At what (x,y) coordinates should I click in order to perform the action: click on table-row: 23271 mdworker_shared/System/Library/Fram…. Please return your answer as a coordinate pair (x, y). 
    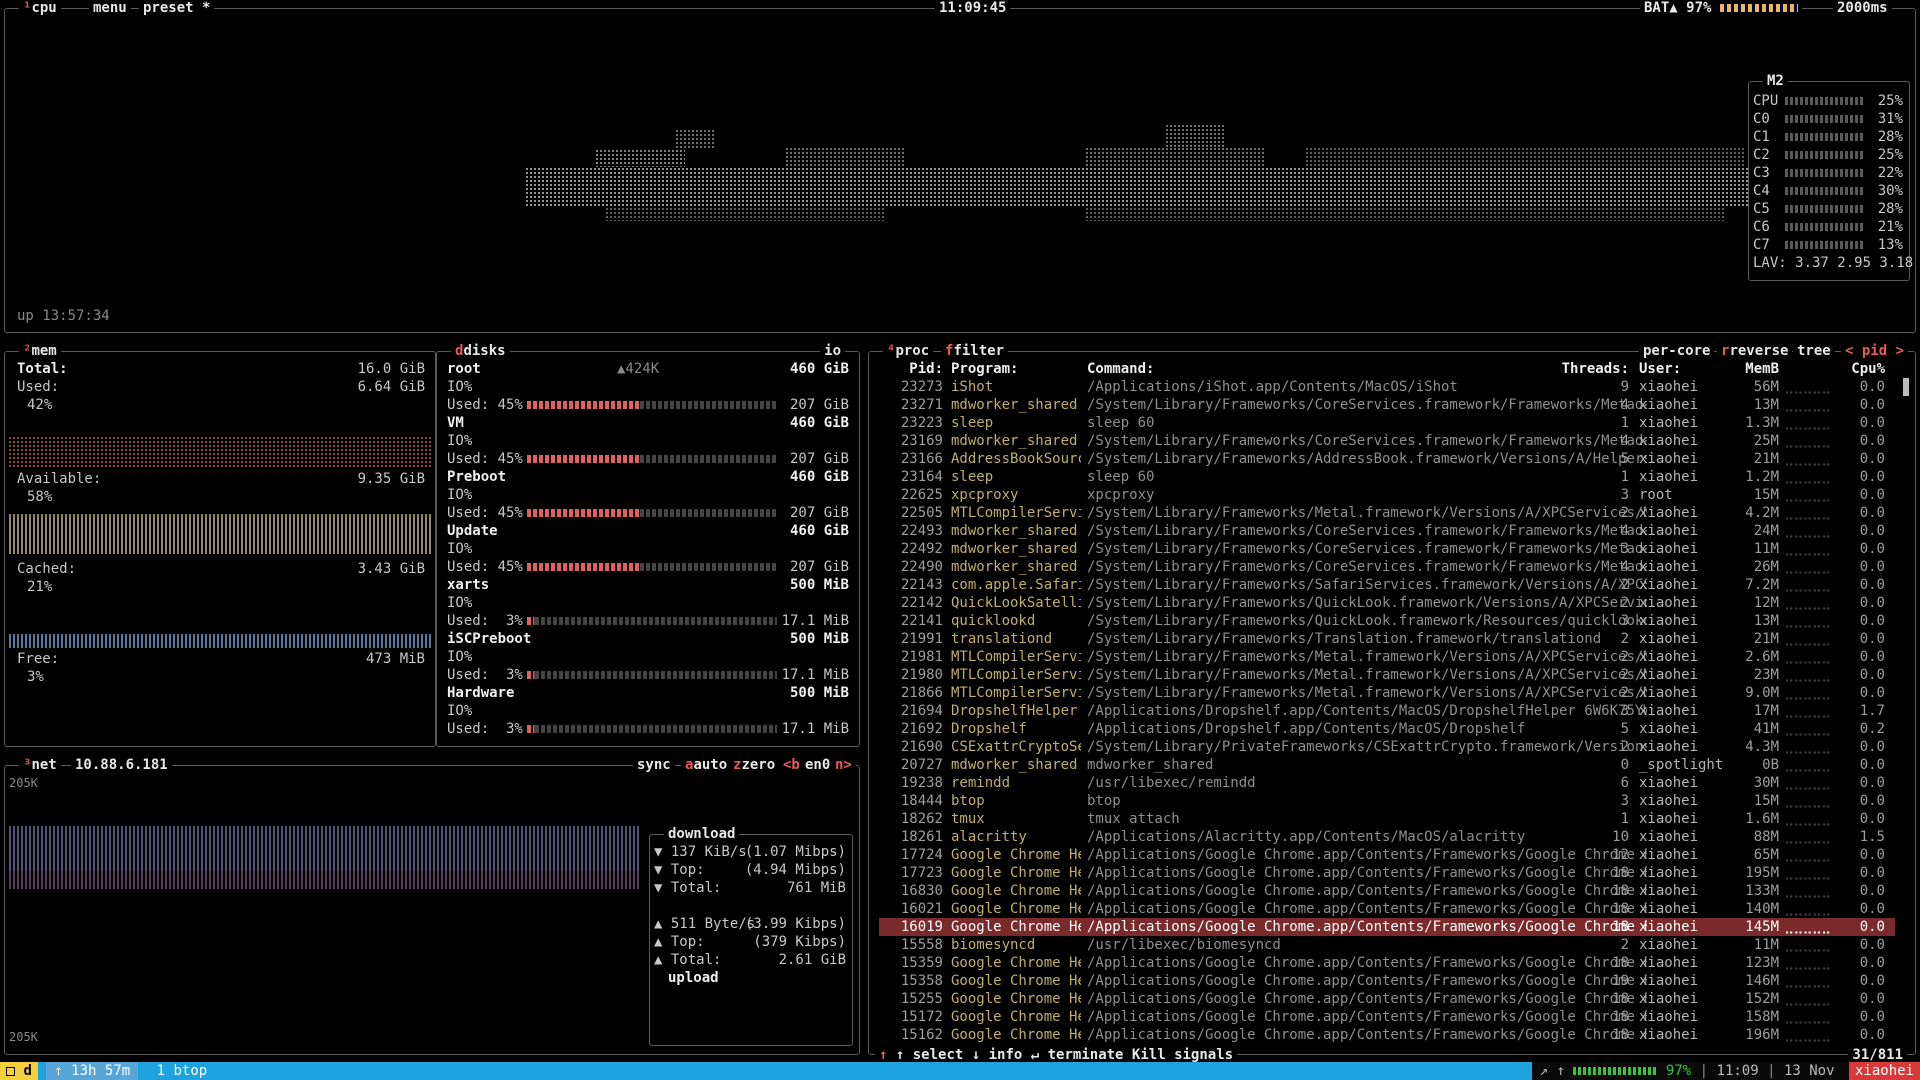
    Looking at the image, I should click on (1387, 405).